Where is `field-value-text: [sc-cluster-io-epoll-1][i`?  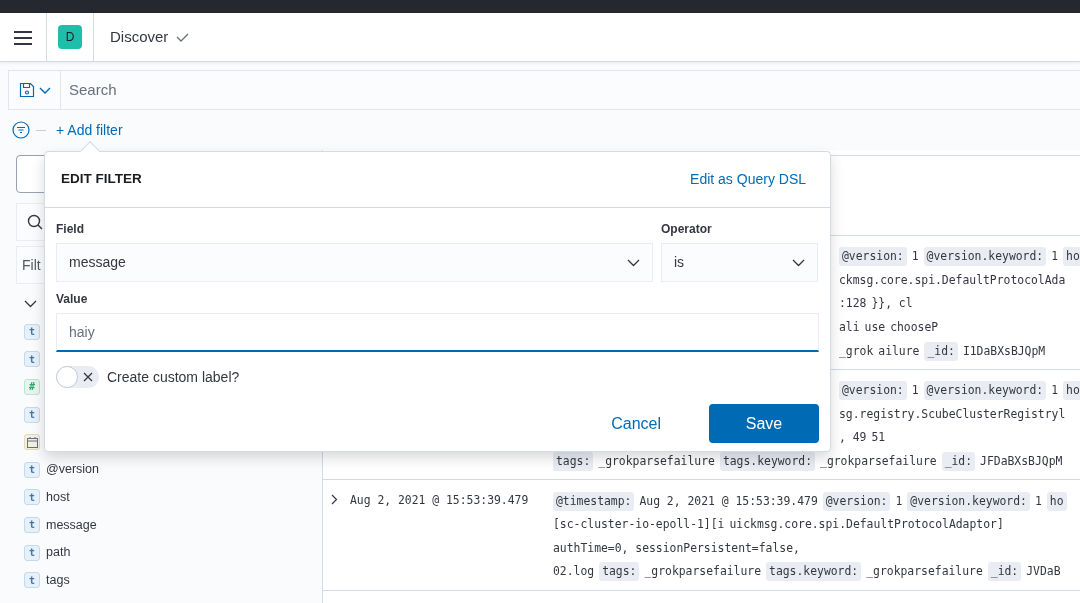 field-value-text: [sc-cluster-io-epoll-1][i is located at coordinates (639, 525).